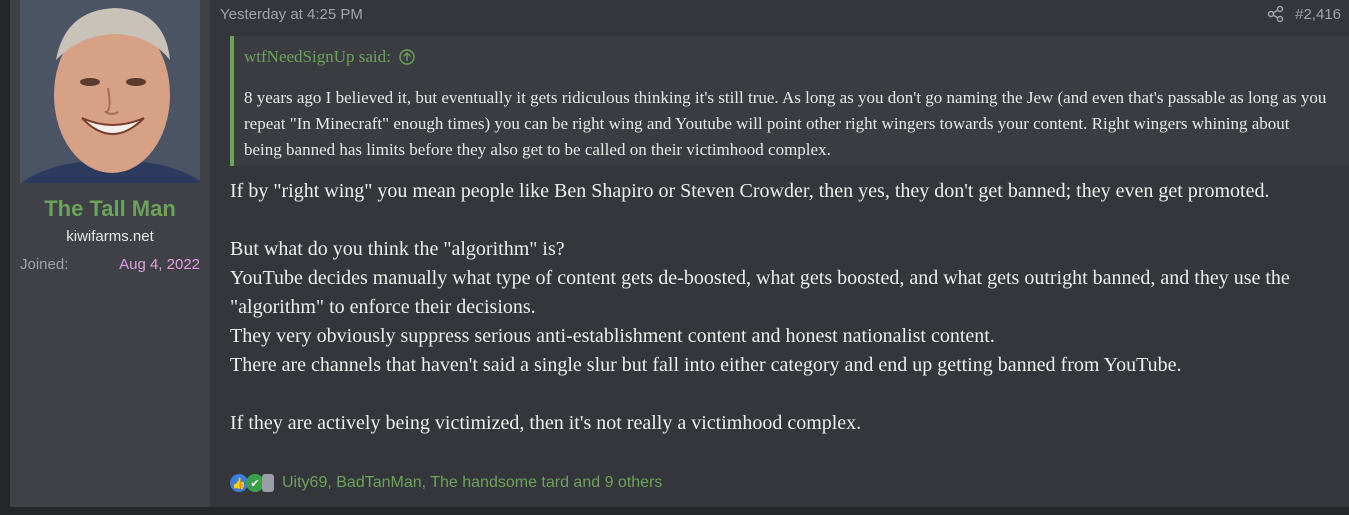  I want to click on post-number: #2,416, so click(1318, 14).